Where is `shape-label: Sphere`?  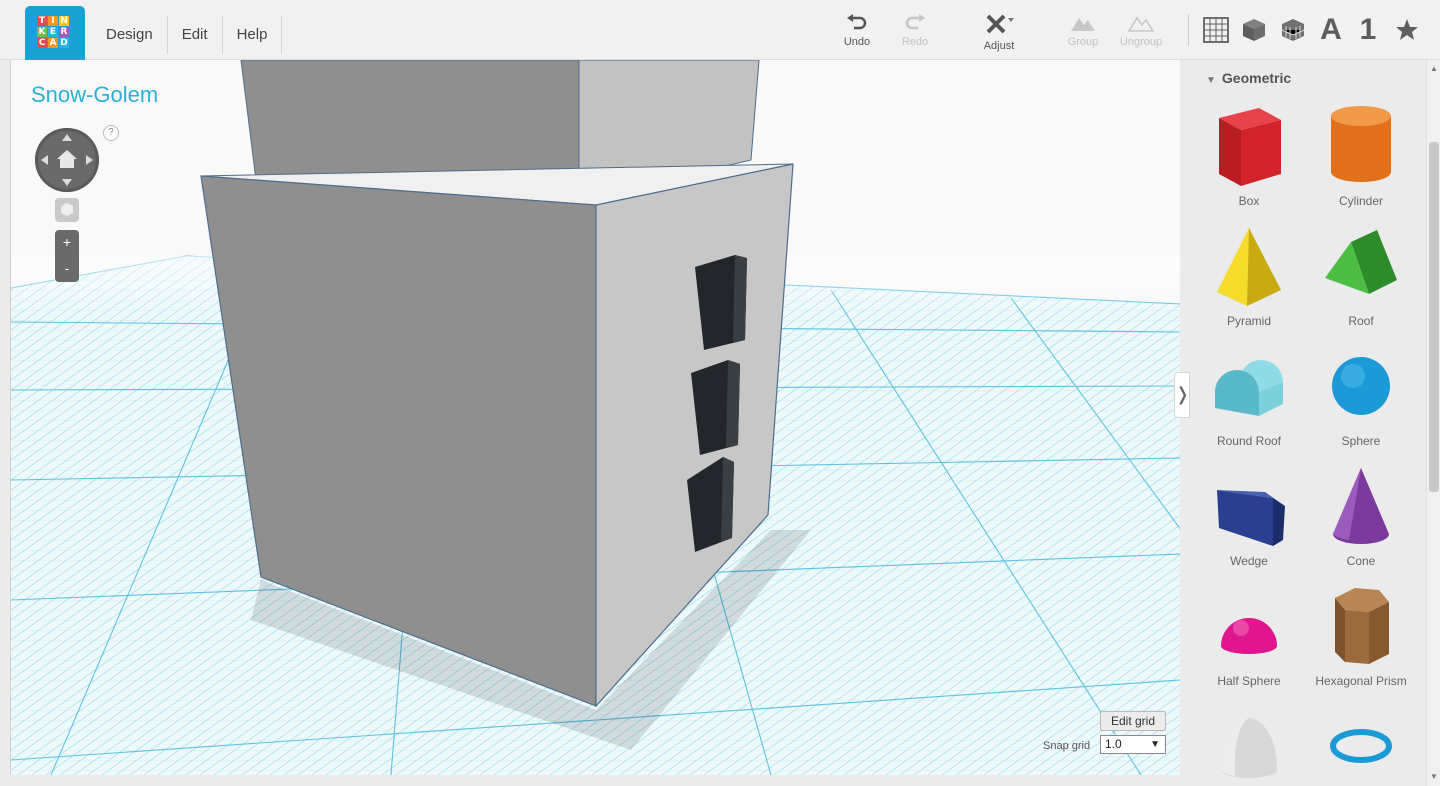
shape-label: Sphere is located at coordinates (1361, 441).